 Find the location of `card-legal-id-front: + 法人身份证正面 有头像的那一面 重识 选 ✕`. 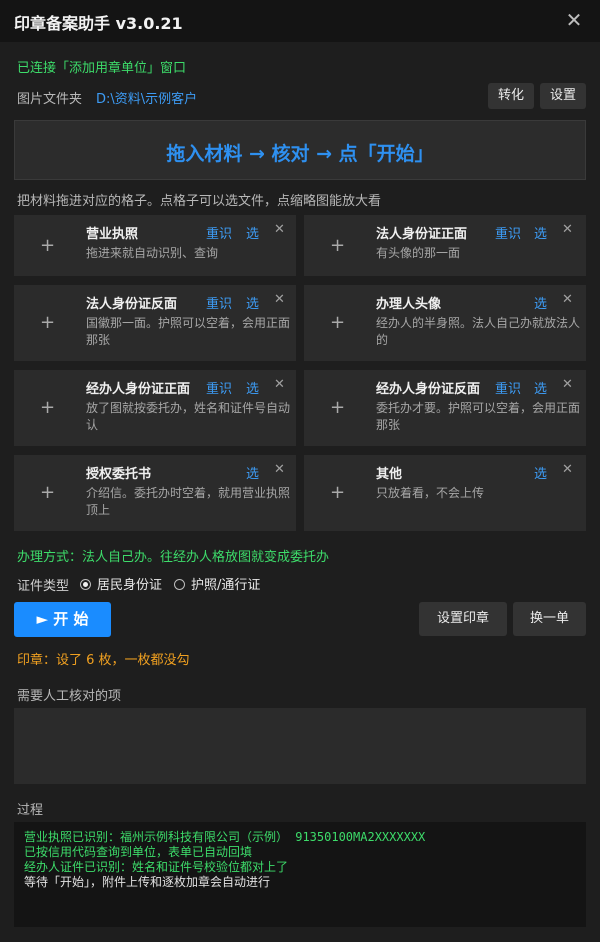

card-legal-id-front: + 法人身份证正面 有头像的那一面 重识 选 ✕ is located at coordinates (445, 245).